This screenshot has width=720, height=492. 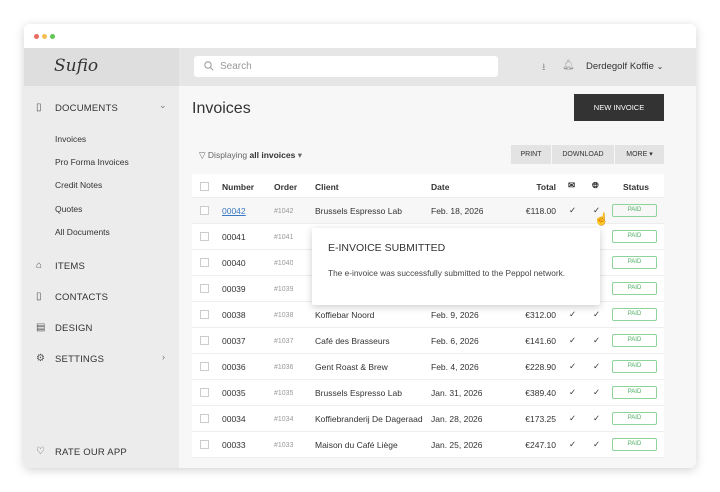 I want to click on maximize-window-button, so click(x=52, y=36).